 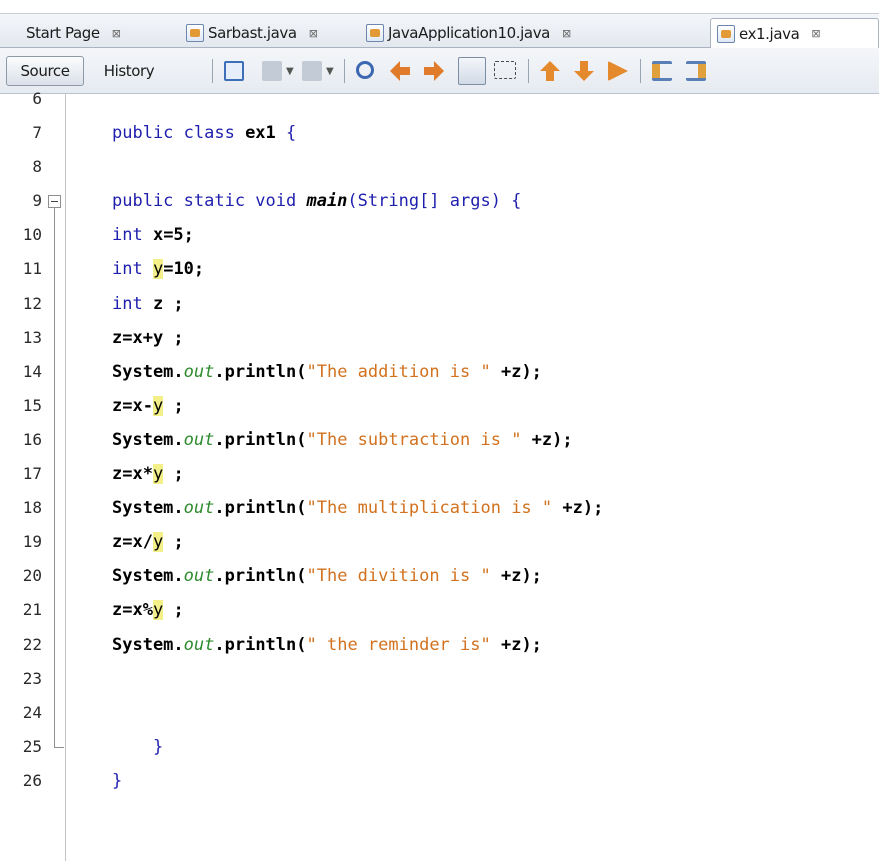 I want to click on shift-left-icon, so click(x=662, y=71).